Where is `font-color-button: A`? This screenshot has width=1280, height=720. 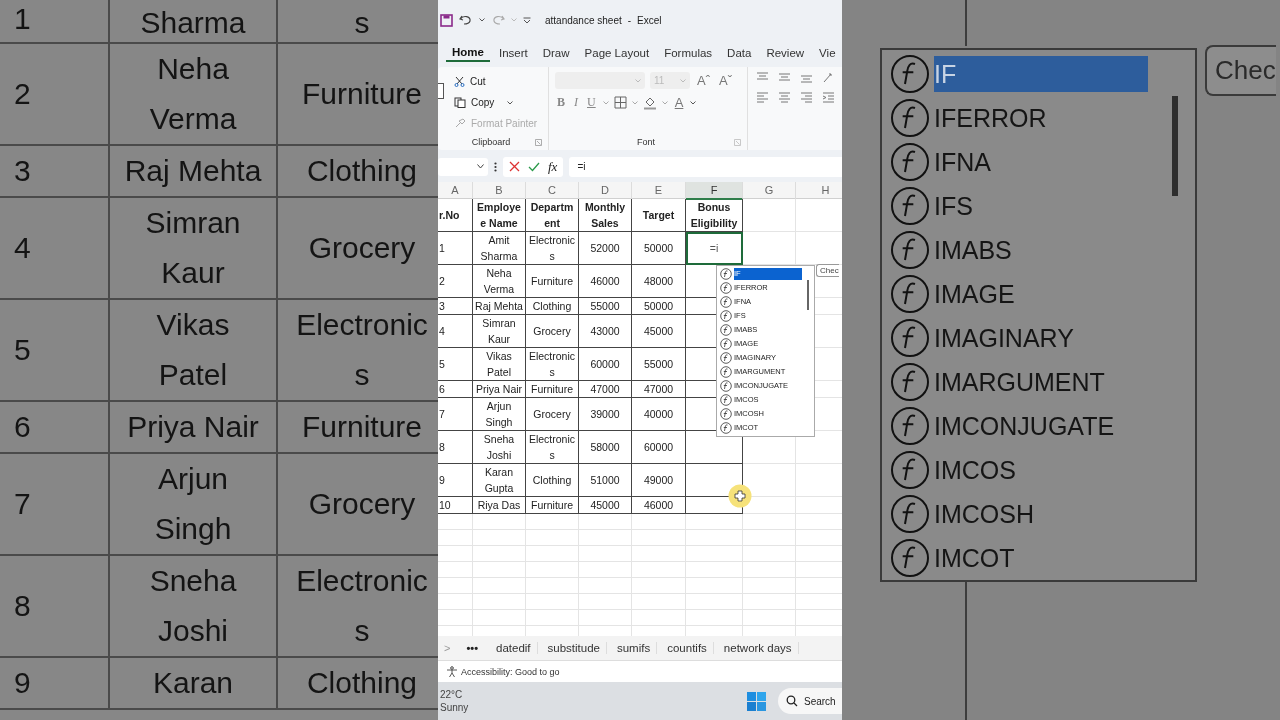 font-color-button: A is located at coordinates (679, 102).